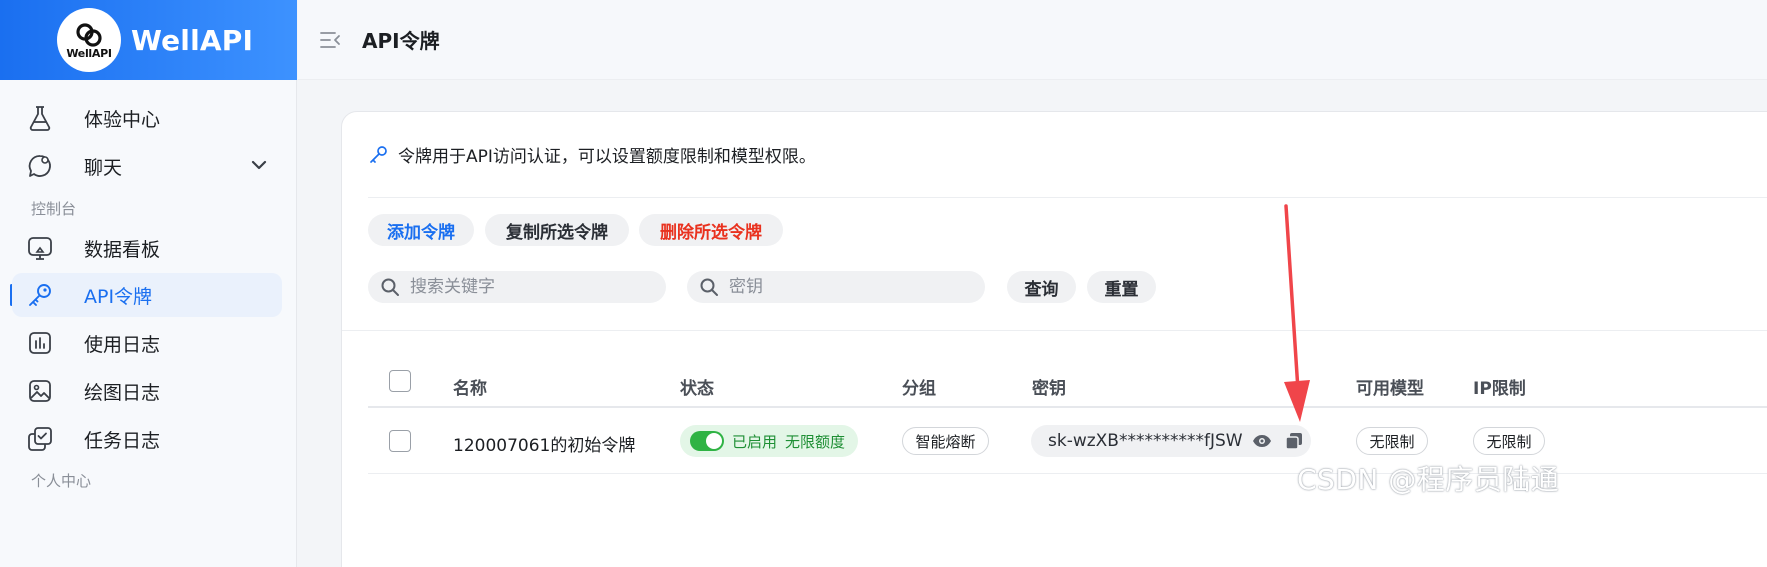  Describe the element at coordinates (1499, 386) in the screenshot. I see `column-header-ip: IP限制` at that location.